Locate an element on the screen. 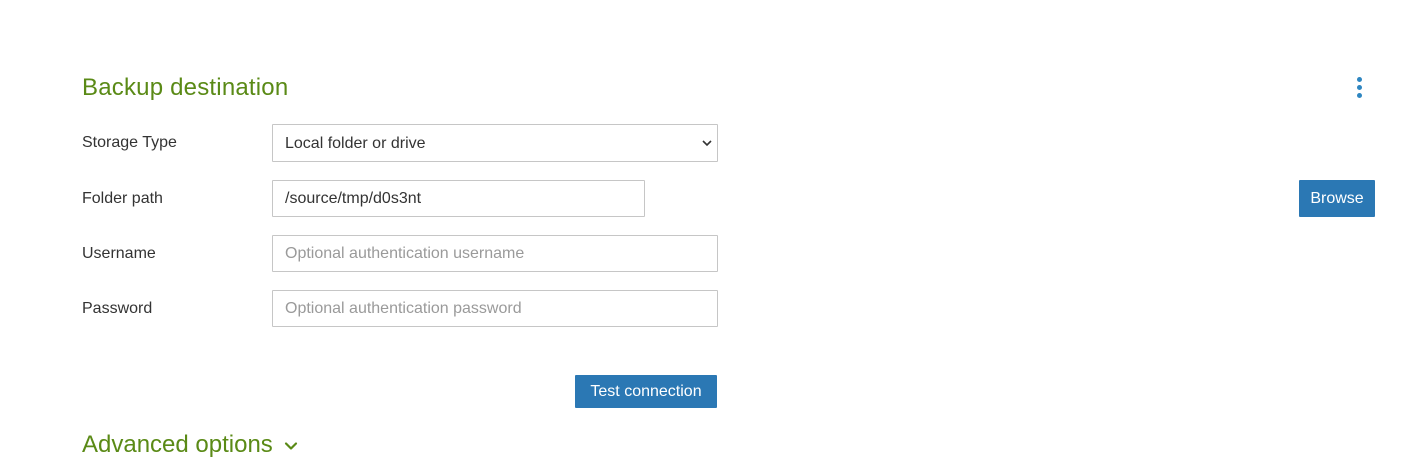 The width and height of the screenshot is (1417, 461). chevron-down-icon is located at coordinates (290, 446).